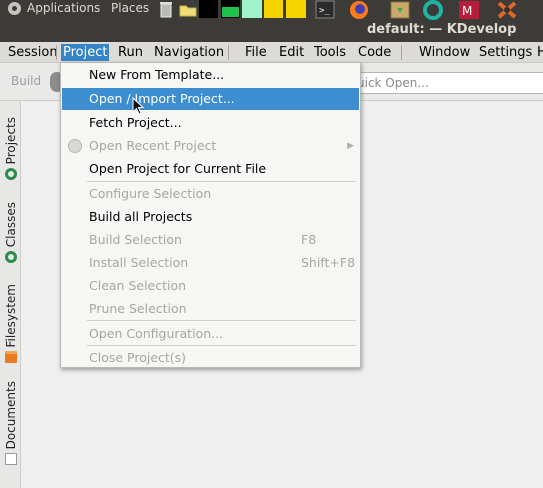 Image resolution: width=543 pixels, height=488 pixels. Describe the element at coordinates (10, 316) in the screenshot. I see `tab-filesystem-label: Filesystem` at that location.